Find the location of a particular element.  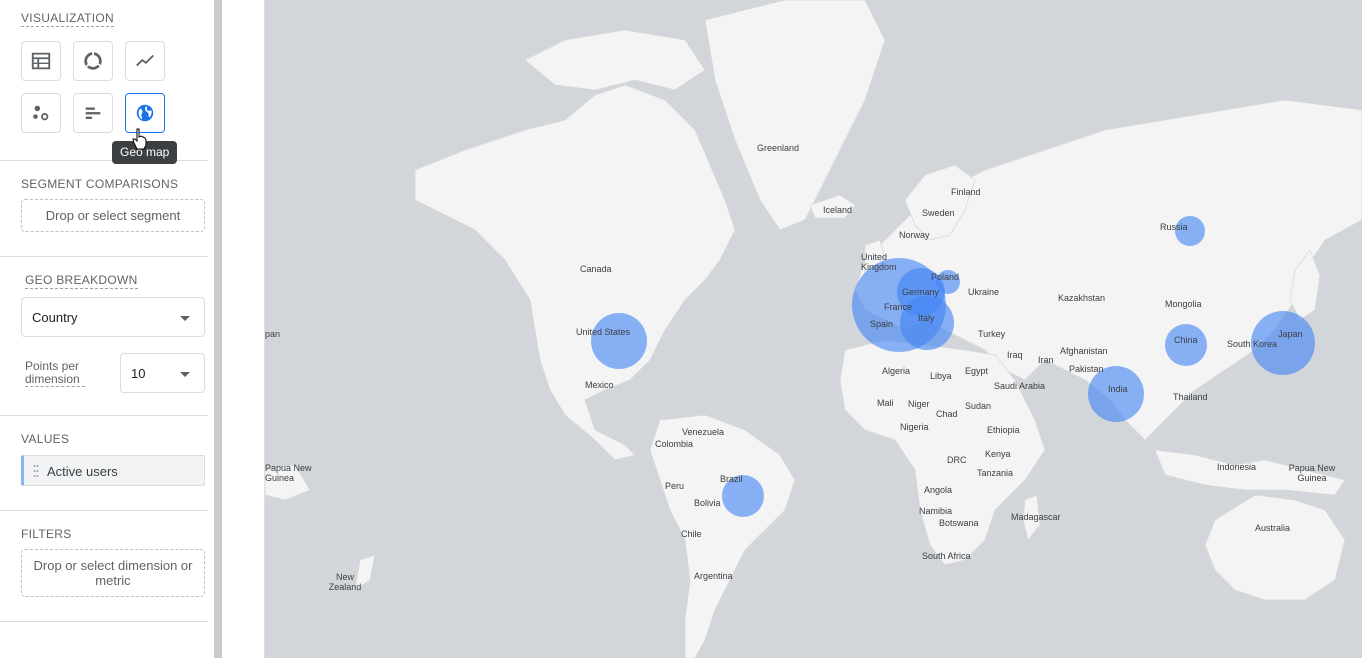

map-label: Poland is located at coordinates (945, 277).